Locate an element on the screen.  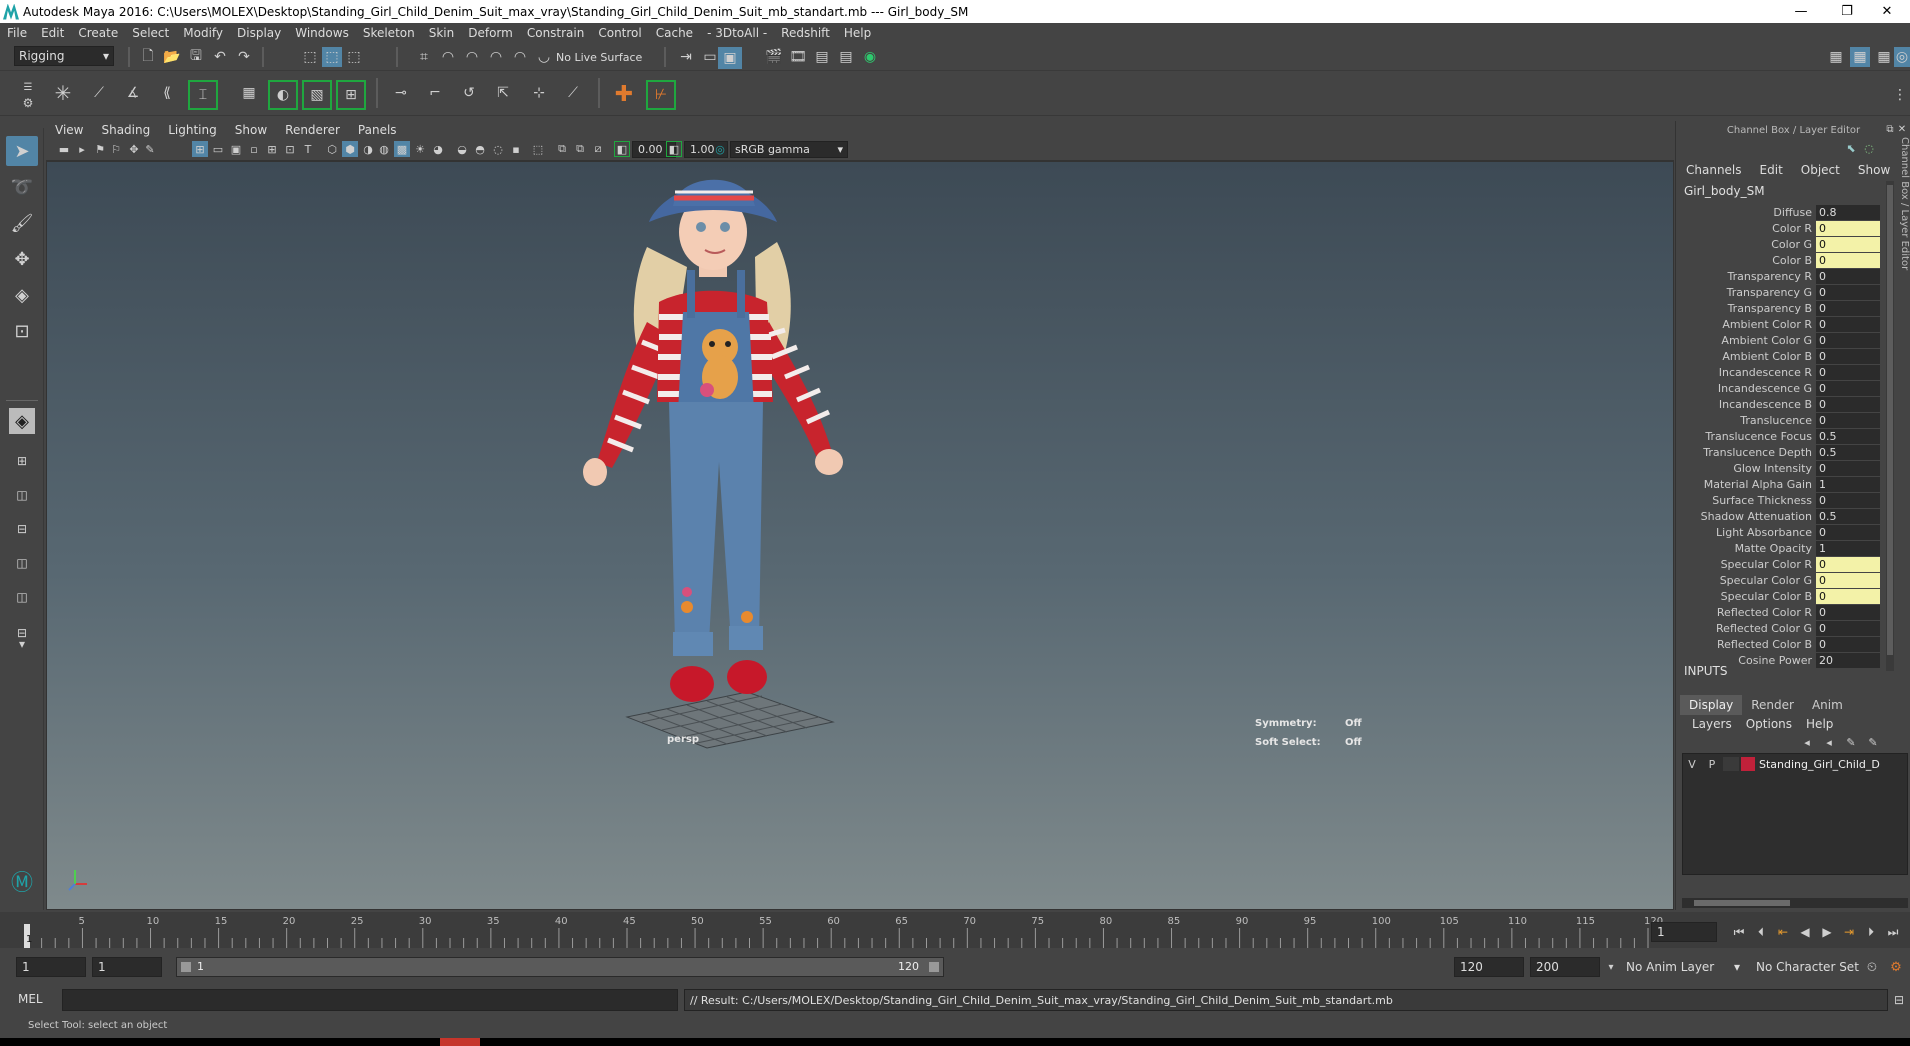
field-chart-icon: ⊞ is located at coordinates (272, 149).